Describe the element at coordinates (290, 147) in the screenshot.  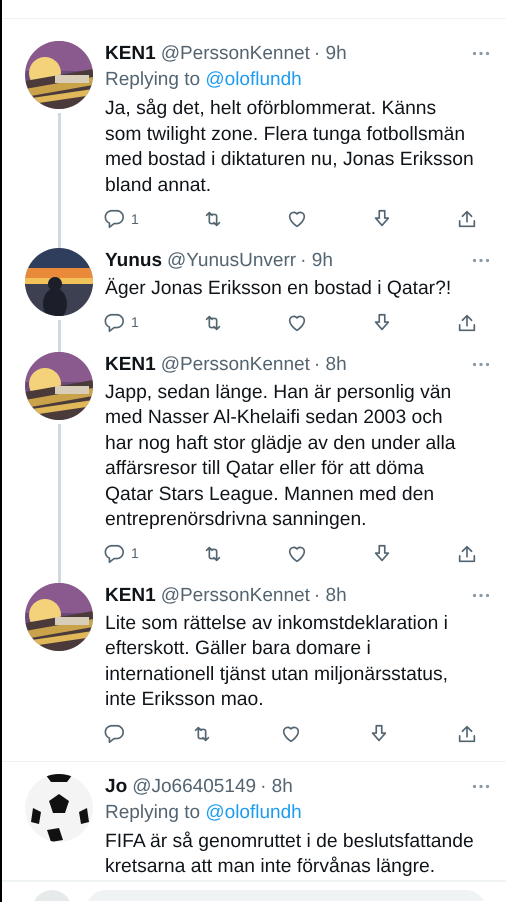
I see `tweet-text: Ja, såg det, helt oförblommerat. Känns som twilight zone. Flera tunga fotbollsmän med bostad i diktaturen nu, Jonas Eriksson bland annat.` at that location.